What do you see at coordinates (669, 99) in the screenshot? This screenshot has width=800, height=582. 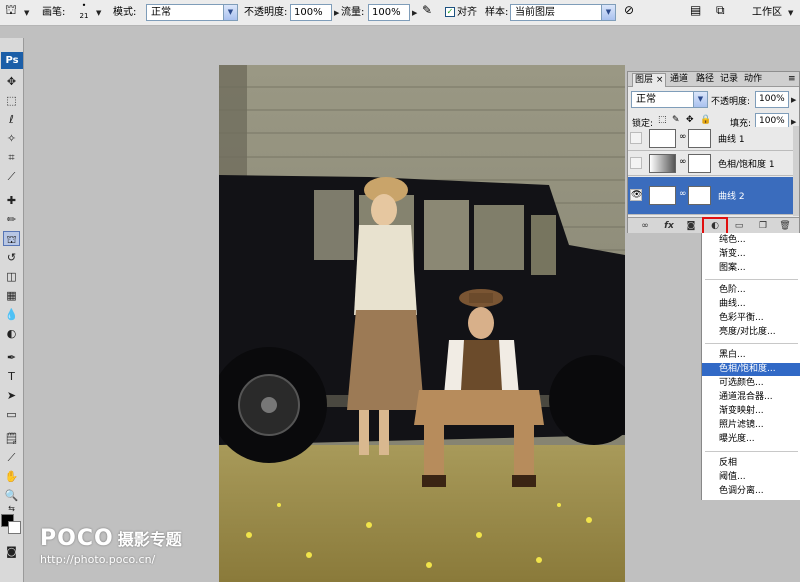 I see `blend-mode-select: 正常 ▼` at bounding box center [669, 99].